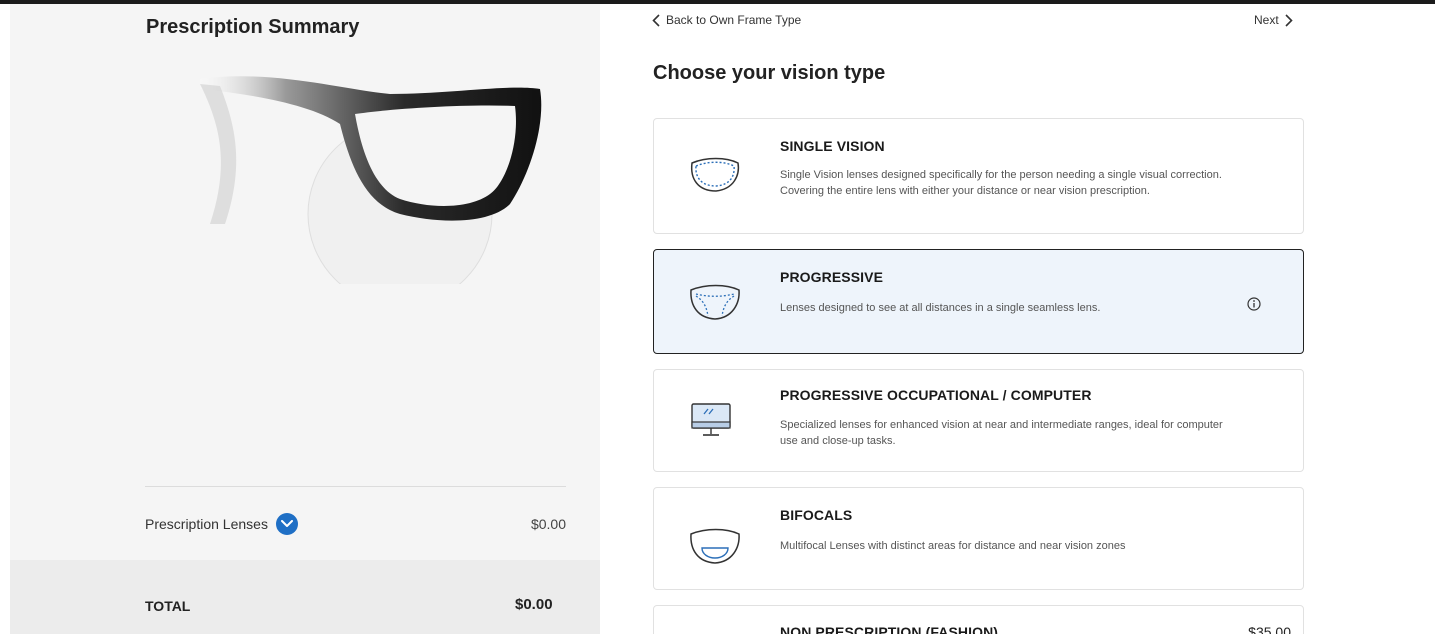  I want to click on prescription-lenses-price: $0.00, so click(548, 524).